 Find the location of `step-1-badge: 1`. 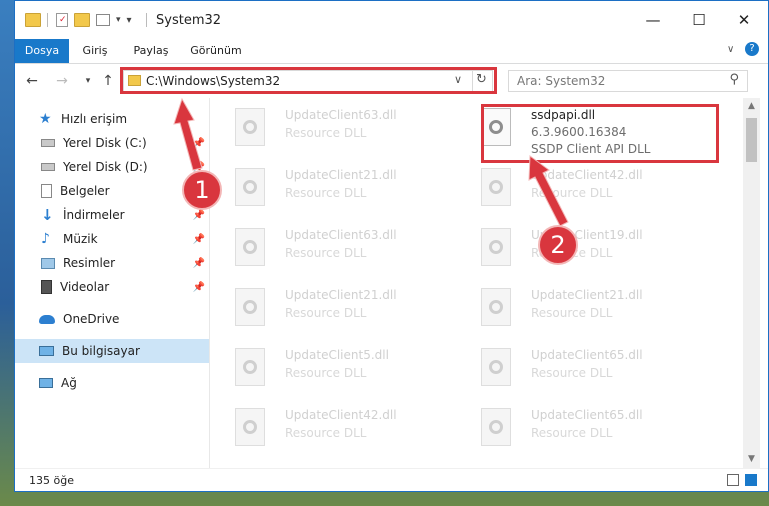

step-1-badge: 1 is located at coordinates (202, 190).